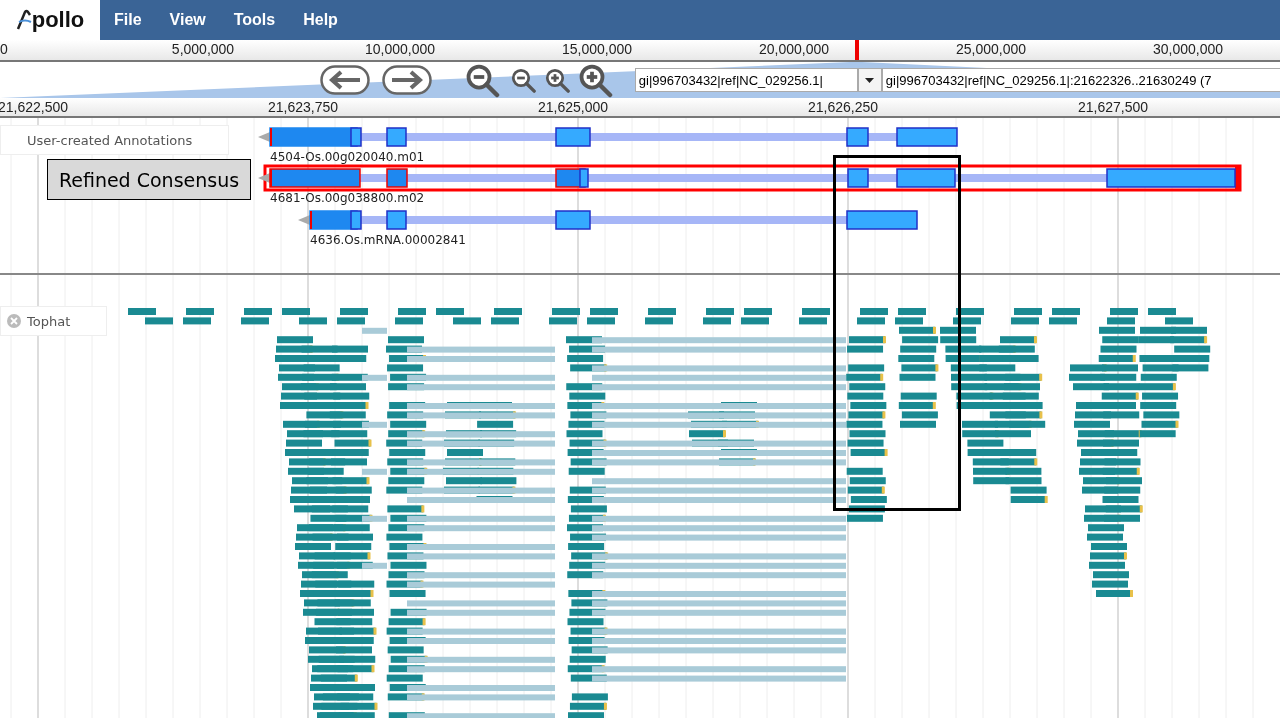  I want to click on menu-item: File, so click(128, 20).